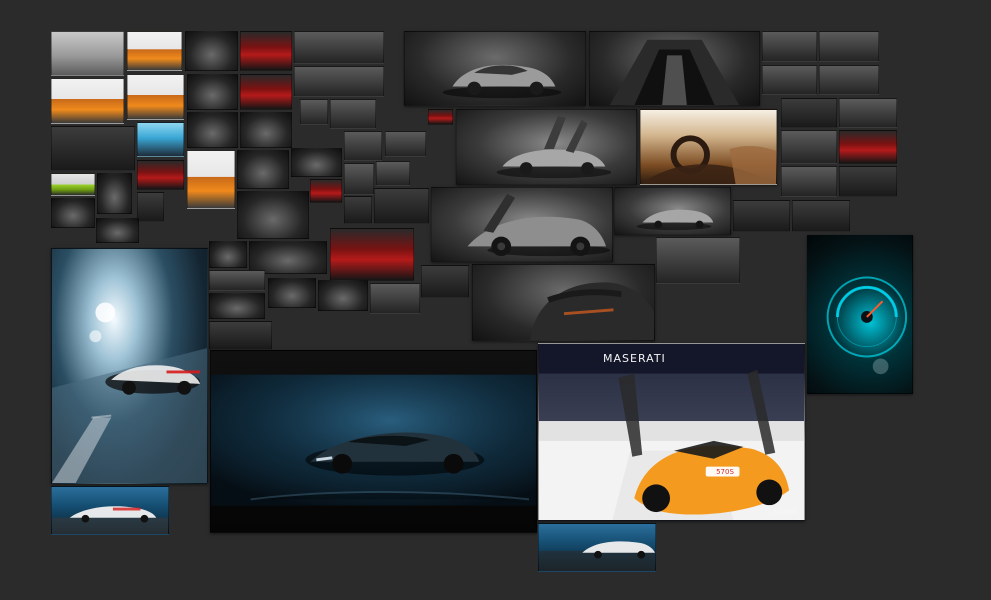 This screenshot has width=991, height=600. I want to click on thumbnail-orange-hero, so click(211, 179).